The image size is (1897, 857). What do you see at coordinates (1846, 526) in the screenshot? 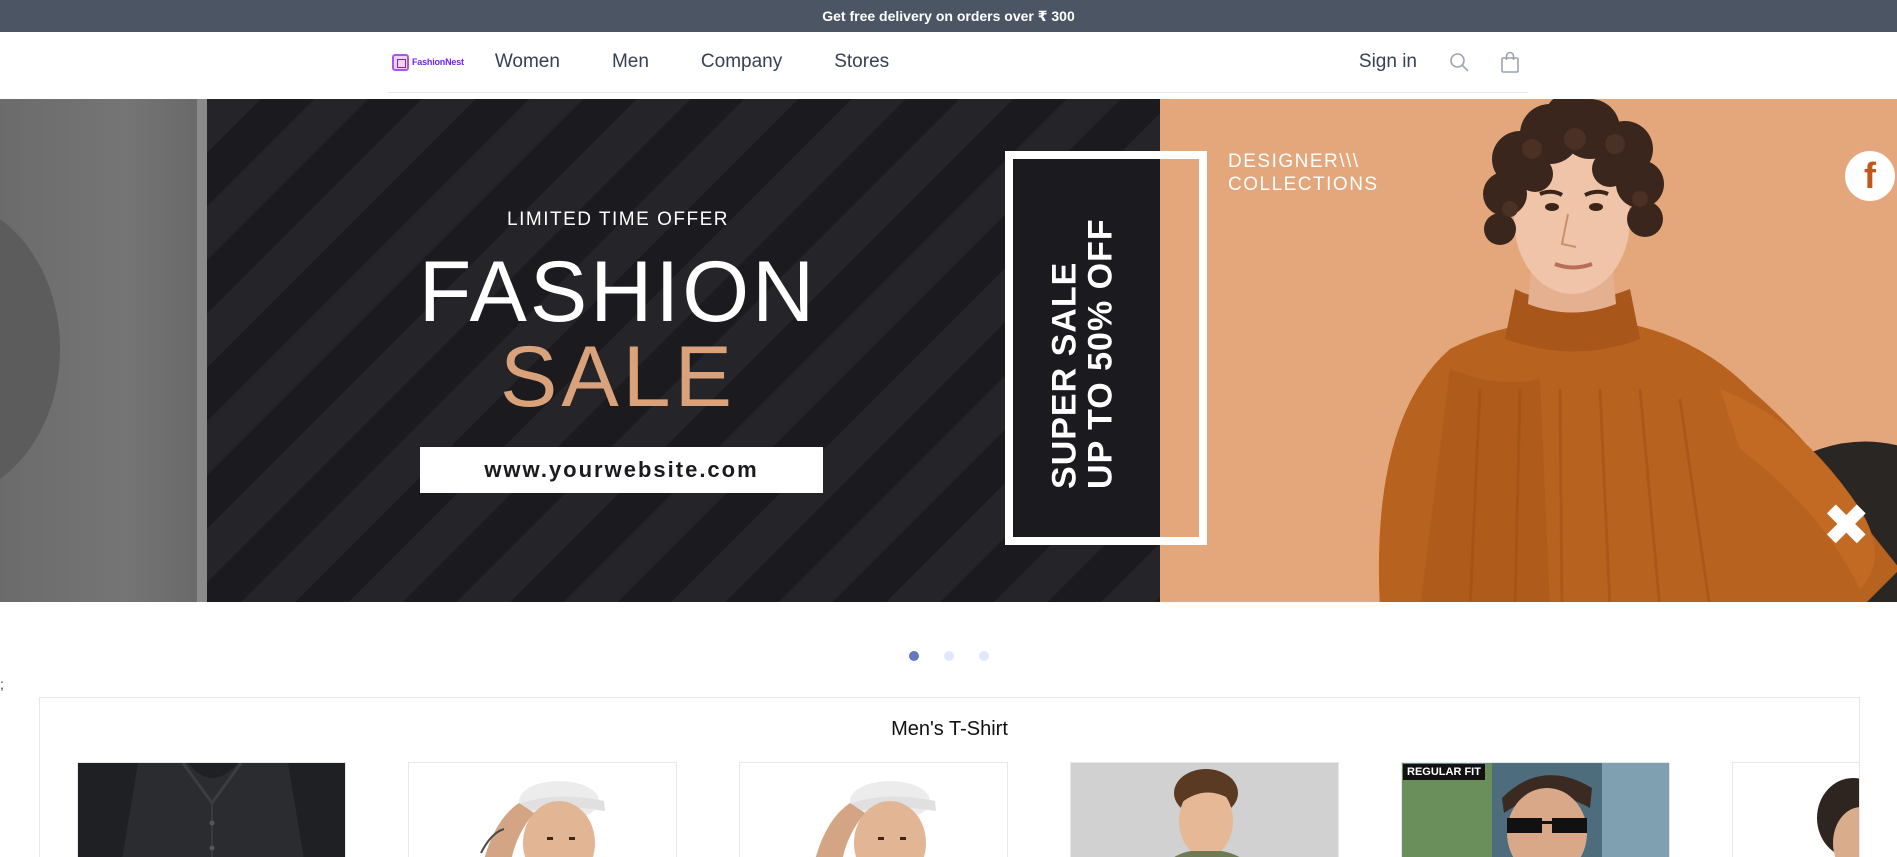
I see `close-icon: ✖` at bounding box center [1846, 526].